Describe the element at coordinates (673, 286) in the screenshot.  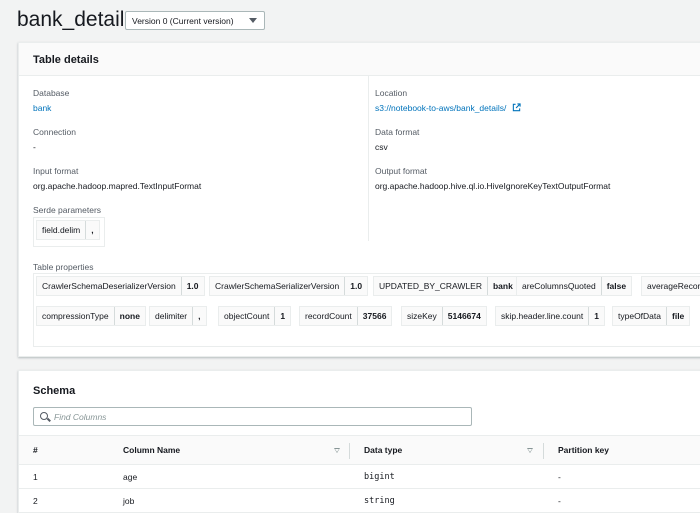
I see `tag-key: averageRecor` at that location.